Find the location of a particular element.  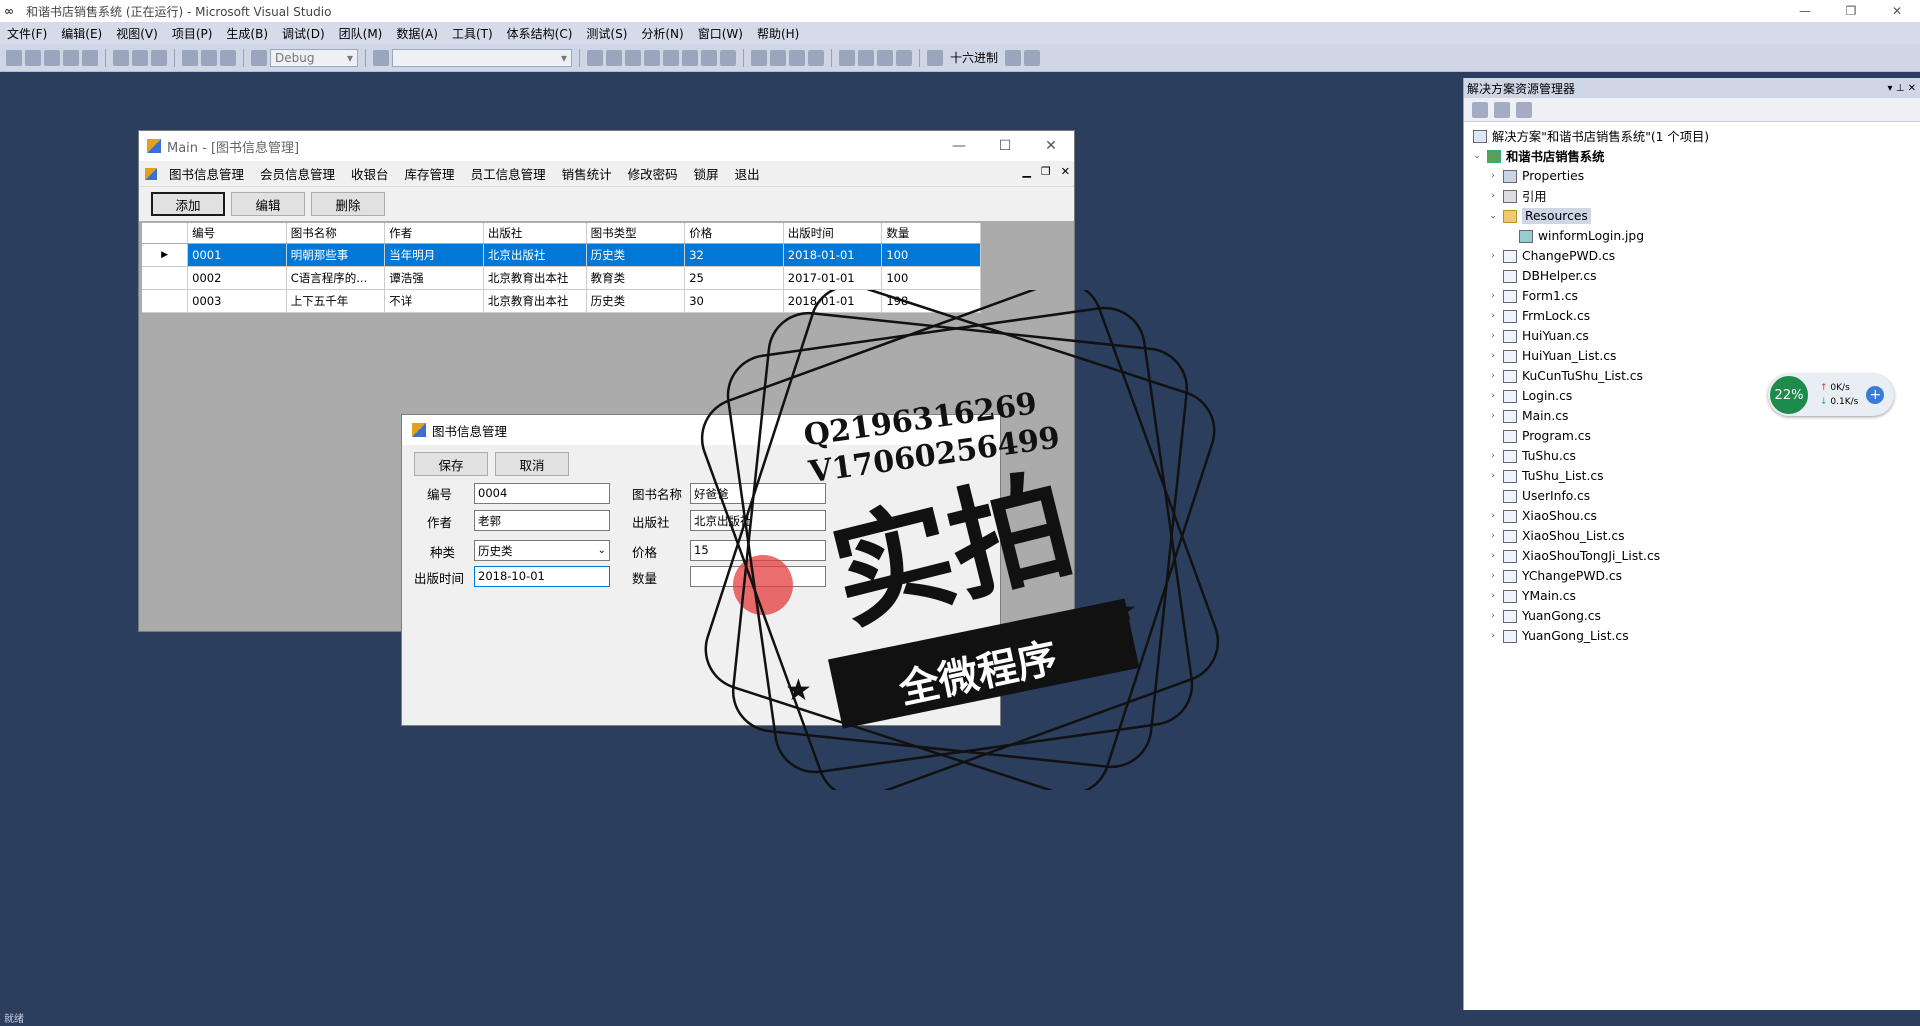

table-cell: 30 is located at coordinates (734, 301).